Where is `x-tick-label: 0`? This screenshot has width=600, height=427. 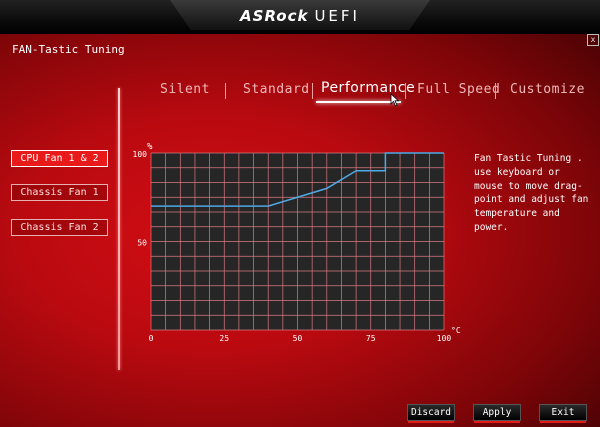 x-tick-label: 0 is located at coordinates (151, 338).